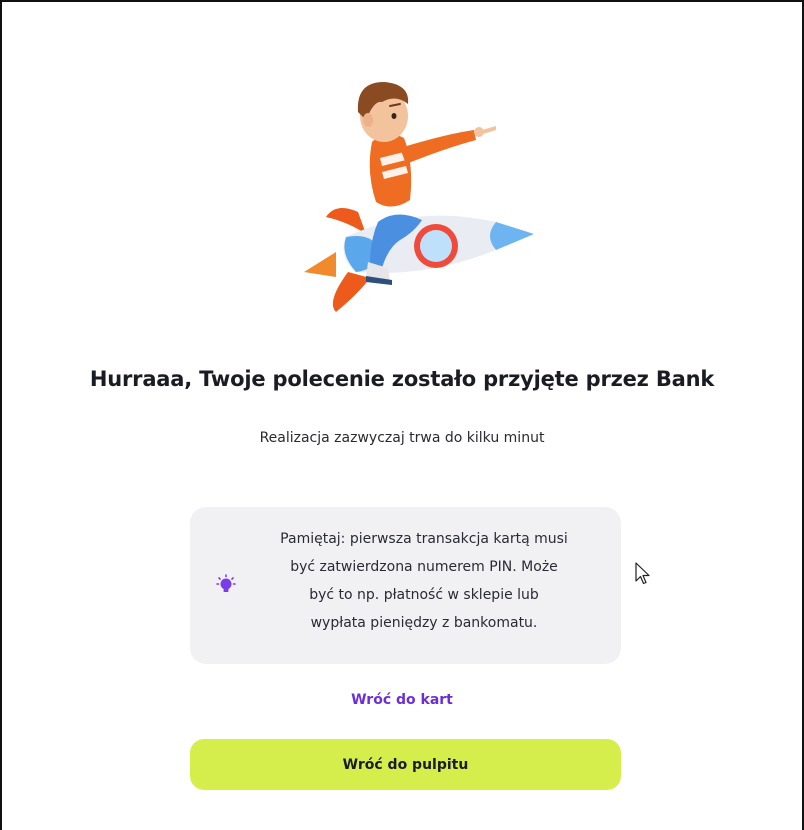  What do you see at coordinates (642, 573) in the screenshot?
I see `mouse-cursor-icon` at bounding box center [642, 573].